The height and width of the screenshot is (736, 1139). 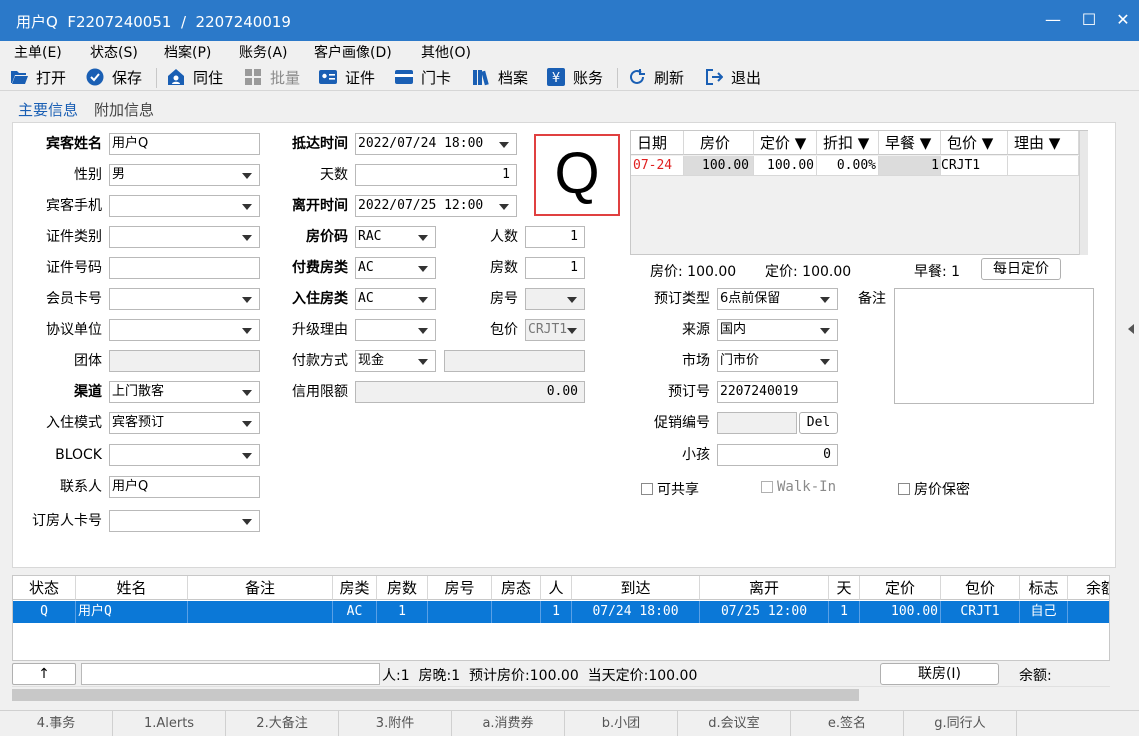 What do you see at coordinates (423, 77) in the screenshot?
I see `door-card-button: 门卡` at bounding box center [423, 77].